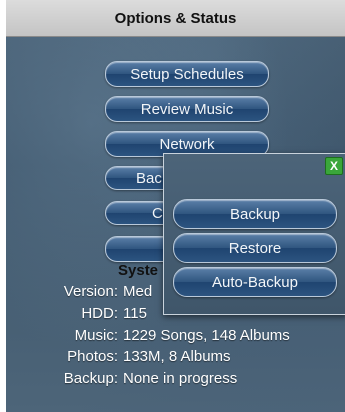 This screenshot has width=345, height=412. Describe the element at coordinates (90, 291) in the screenshot. I see `version-label: Version:` at that location.